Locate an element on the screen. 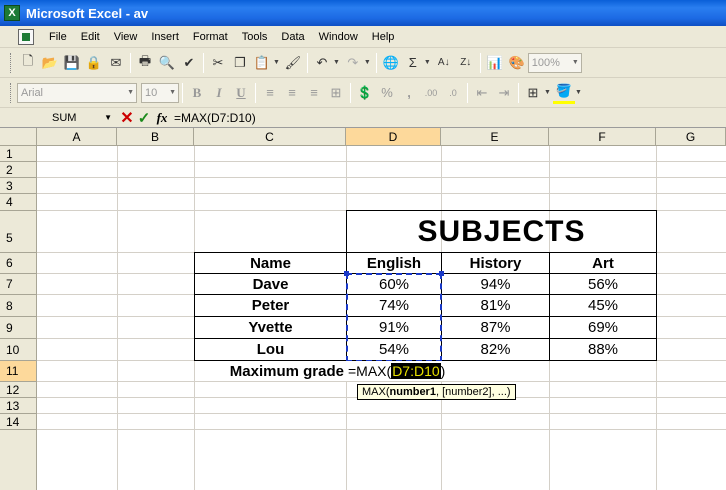  decrease-decimal-icon: .0 is located at coordinates (453, 93).